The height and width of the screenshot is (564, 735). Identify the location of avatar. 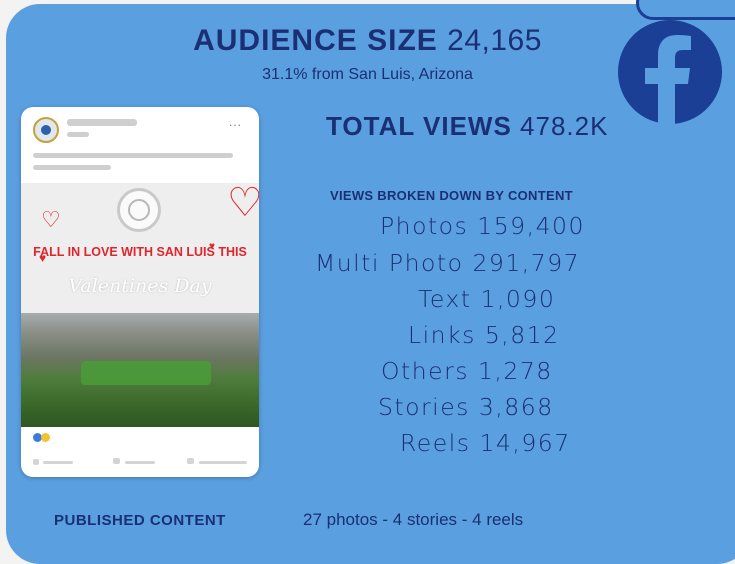
(46, 130).